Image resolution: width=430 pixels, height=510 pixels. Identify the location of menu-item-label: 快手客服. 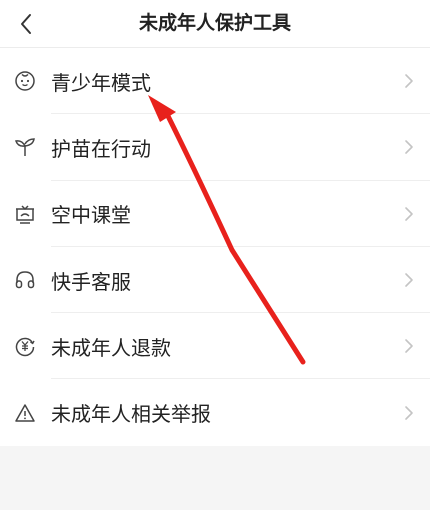
(91, 281).